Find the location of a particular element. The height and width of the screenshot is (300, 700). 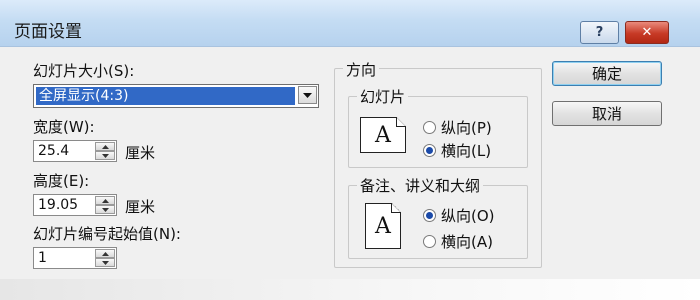

slides-landscape-label: 横向(L) is located at coordinates (466, 151).